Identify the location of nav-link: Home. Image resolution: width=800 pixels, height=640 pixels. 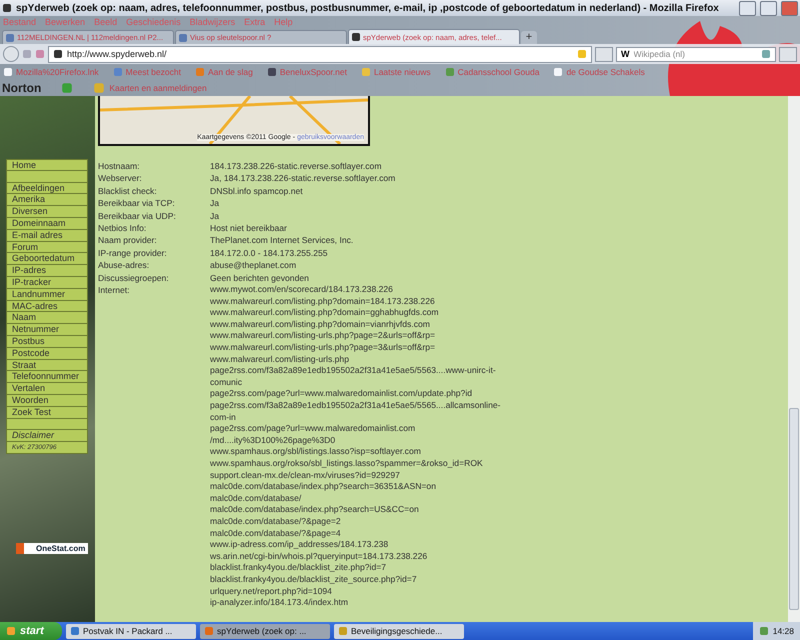
(47, 165).